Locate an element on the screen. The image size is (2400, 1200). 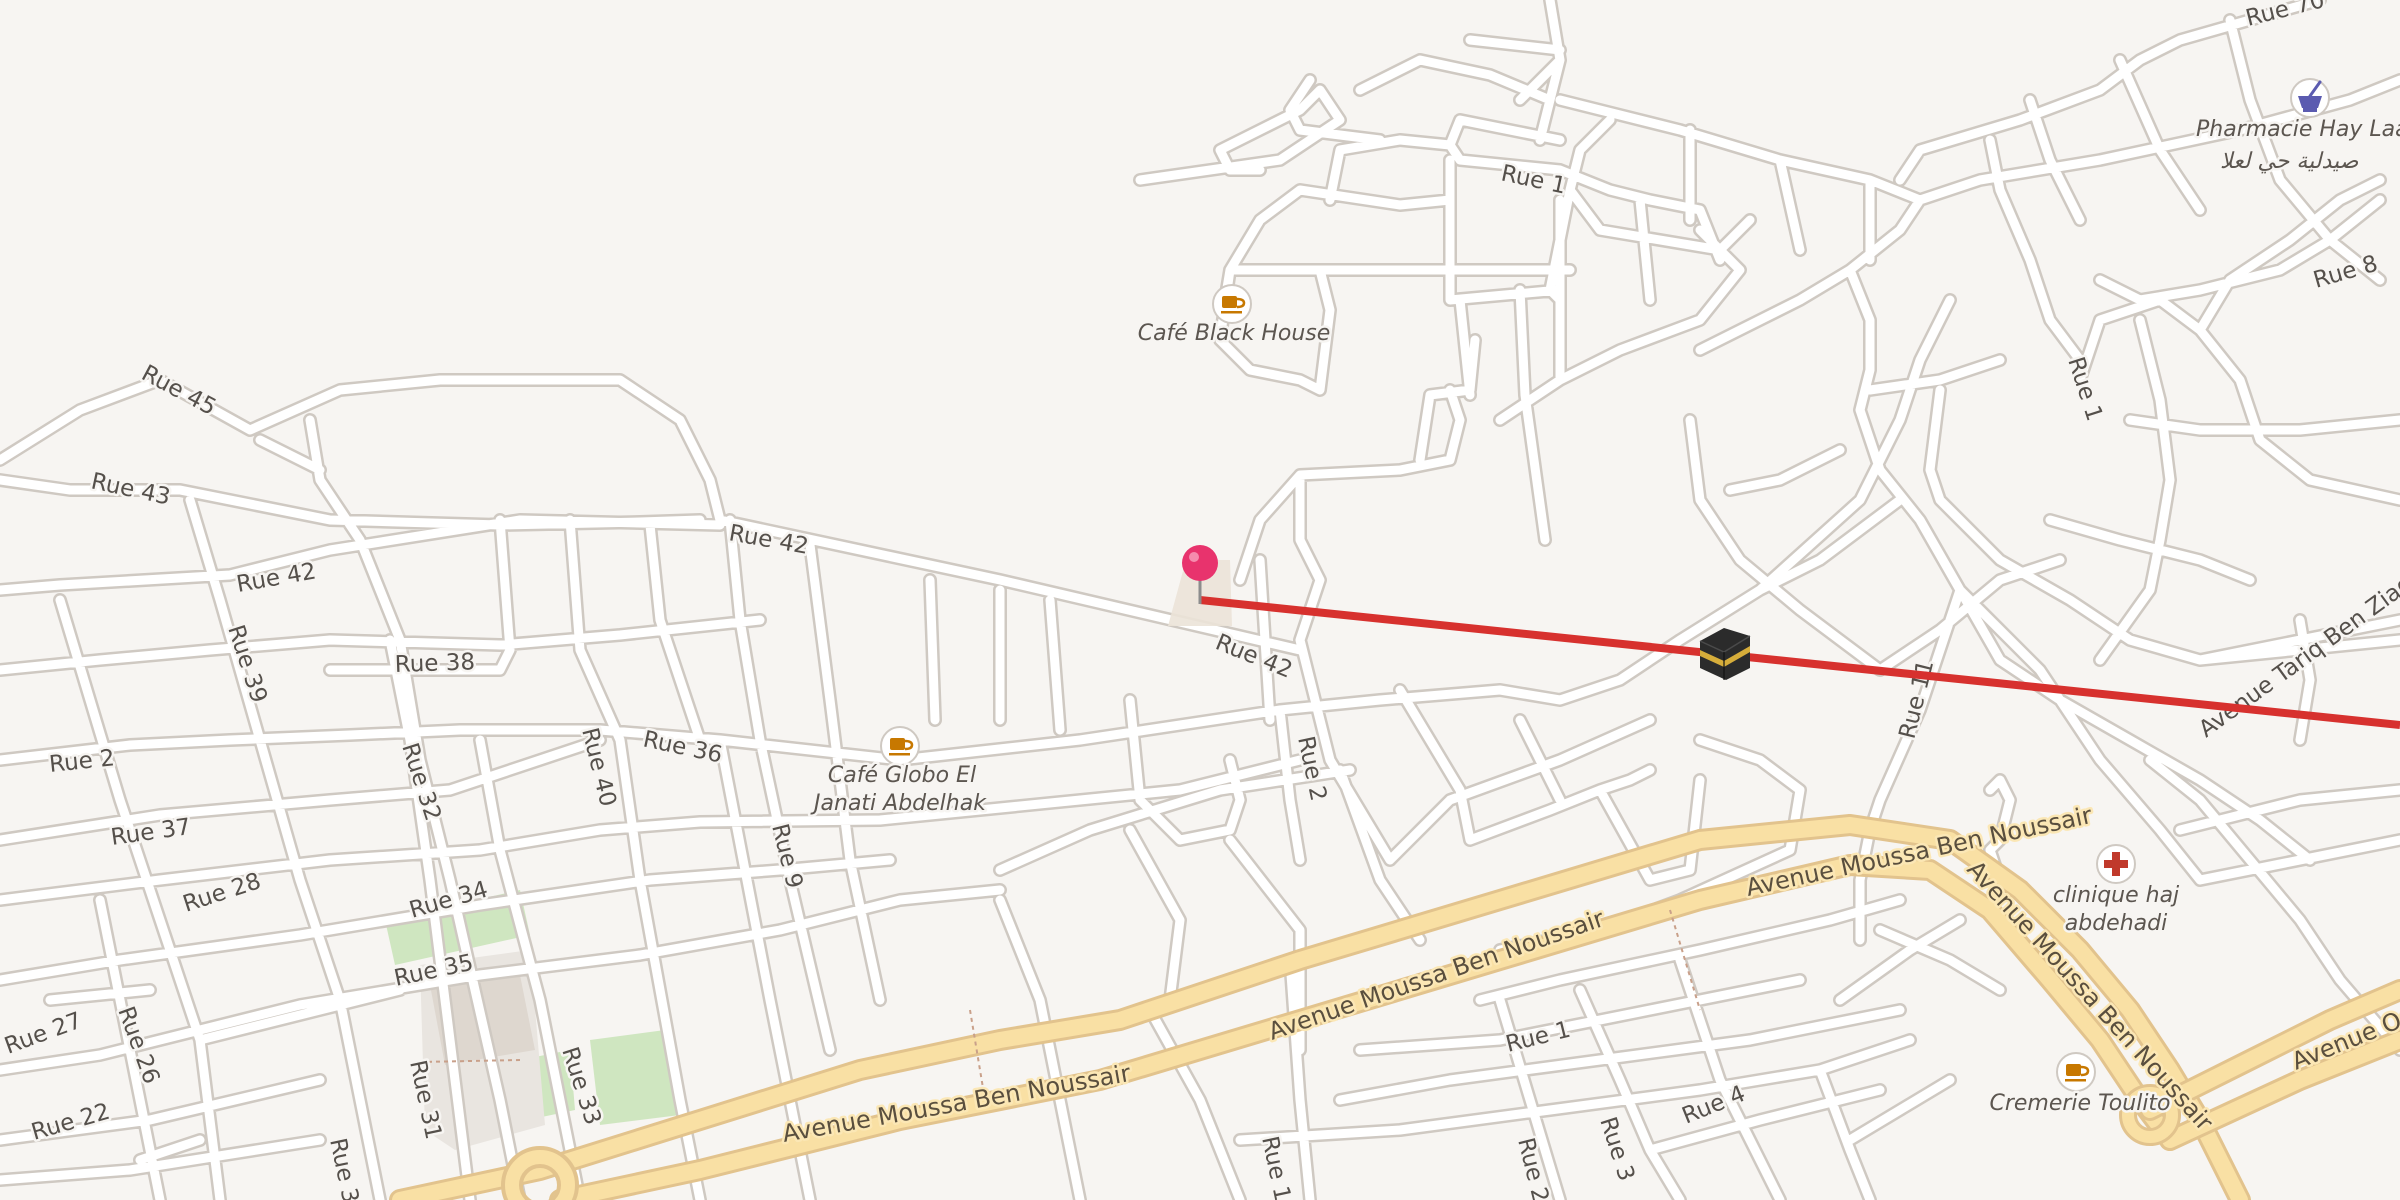
poi-cafe-black-house: Café Black House is located at coordinates (1234, 316).